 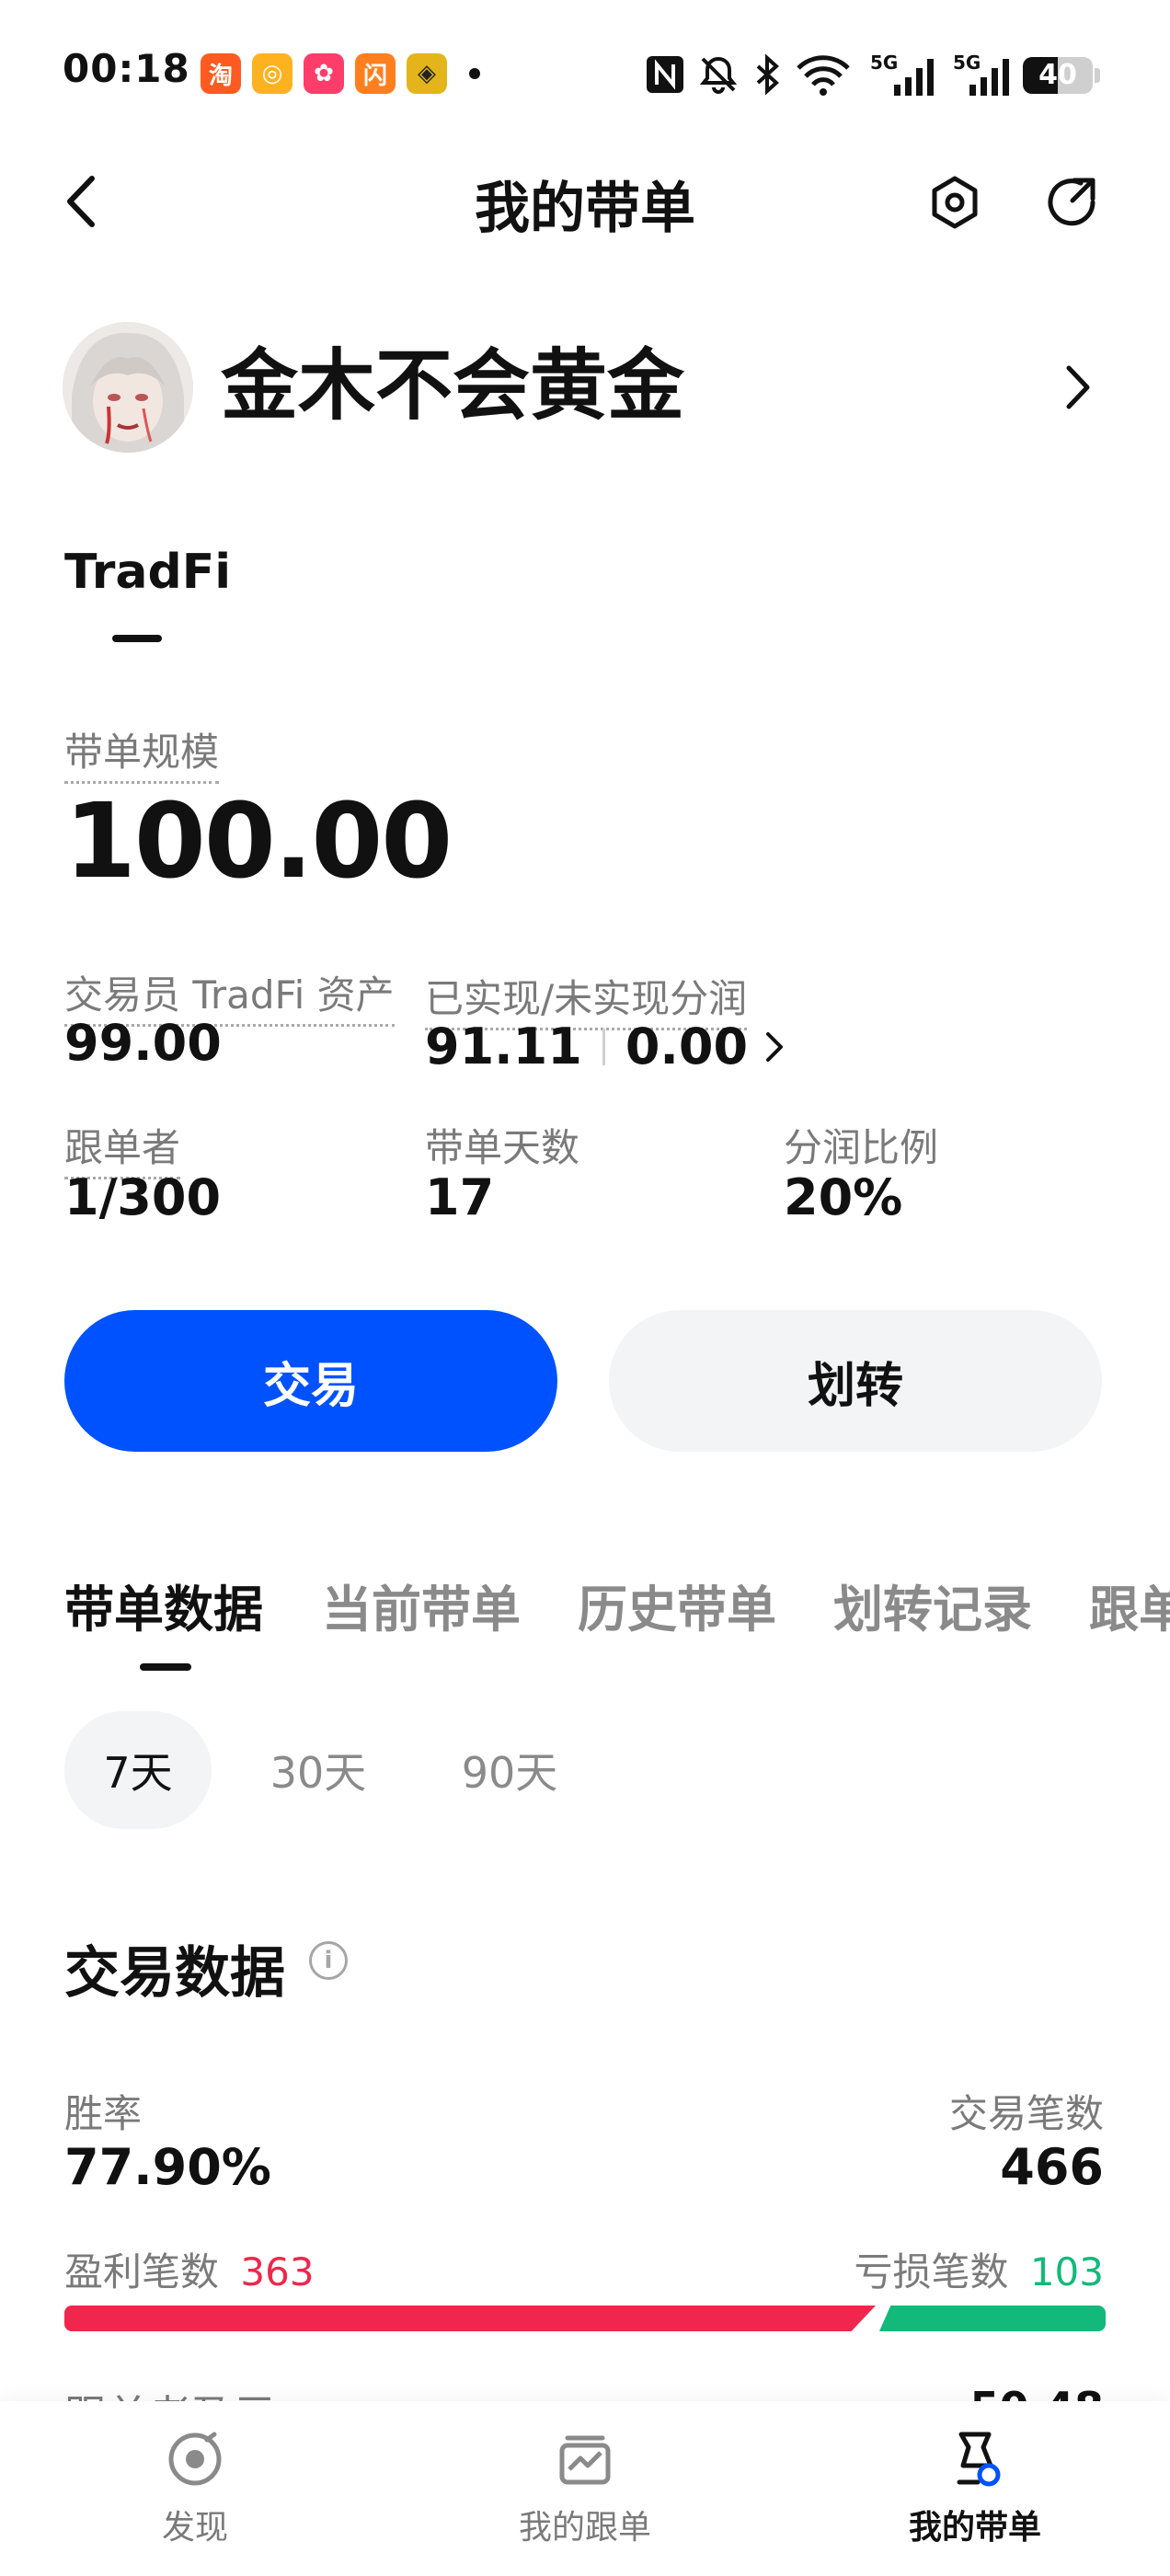 I want to click on share-icon, so click(x=1071, y=201).